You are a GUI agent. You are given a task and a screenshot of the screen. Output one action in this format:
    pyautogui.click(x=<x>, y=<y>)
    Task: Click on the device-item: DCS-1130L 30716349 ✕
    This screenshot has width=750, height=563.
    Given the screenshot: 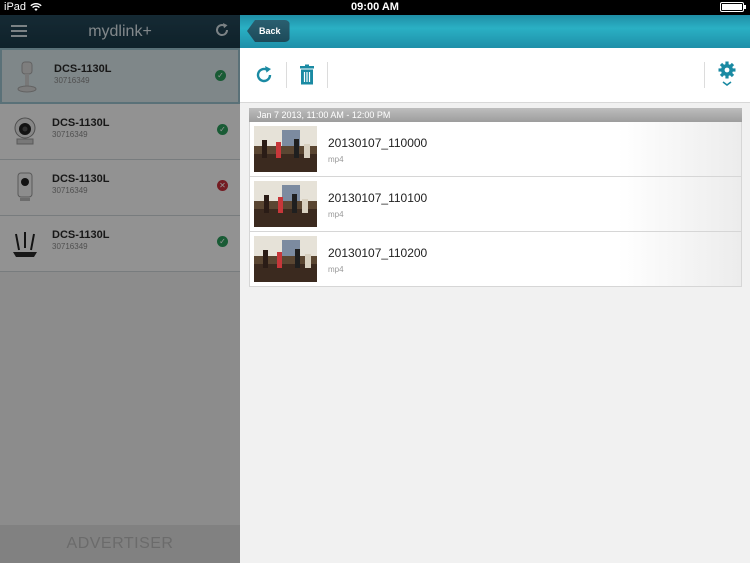 What is the action you would take?
    pyautogui.click(x=120, y=188)
    